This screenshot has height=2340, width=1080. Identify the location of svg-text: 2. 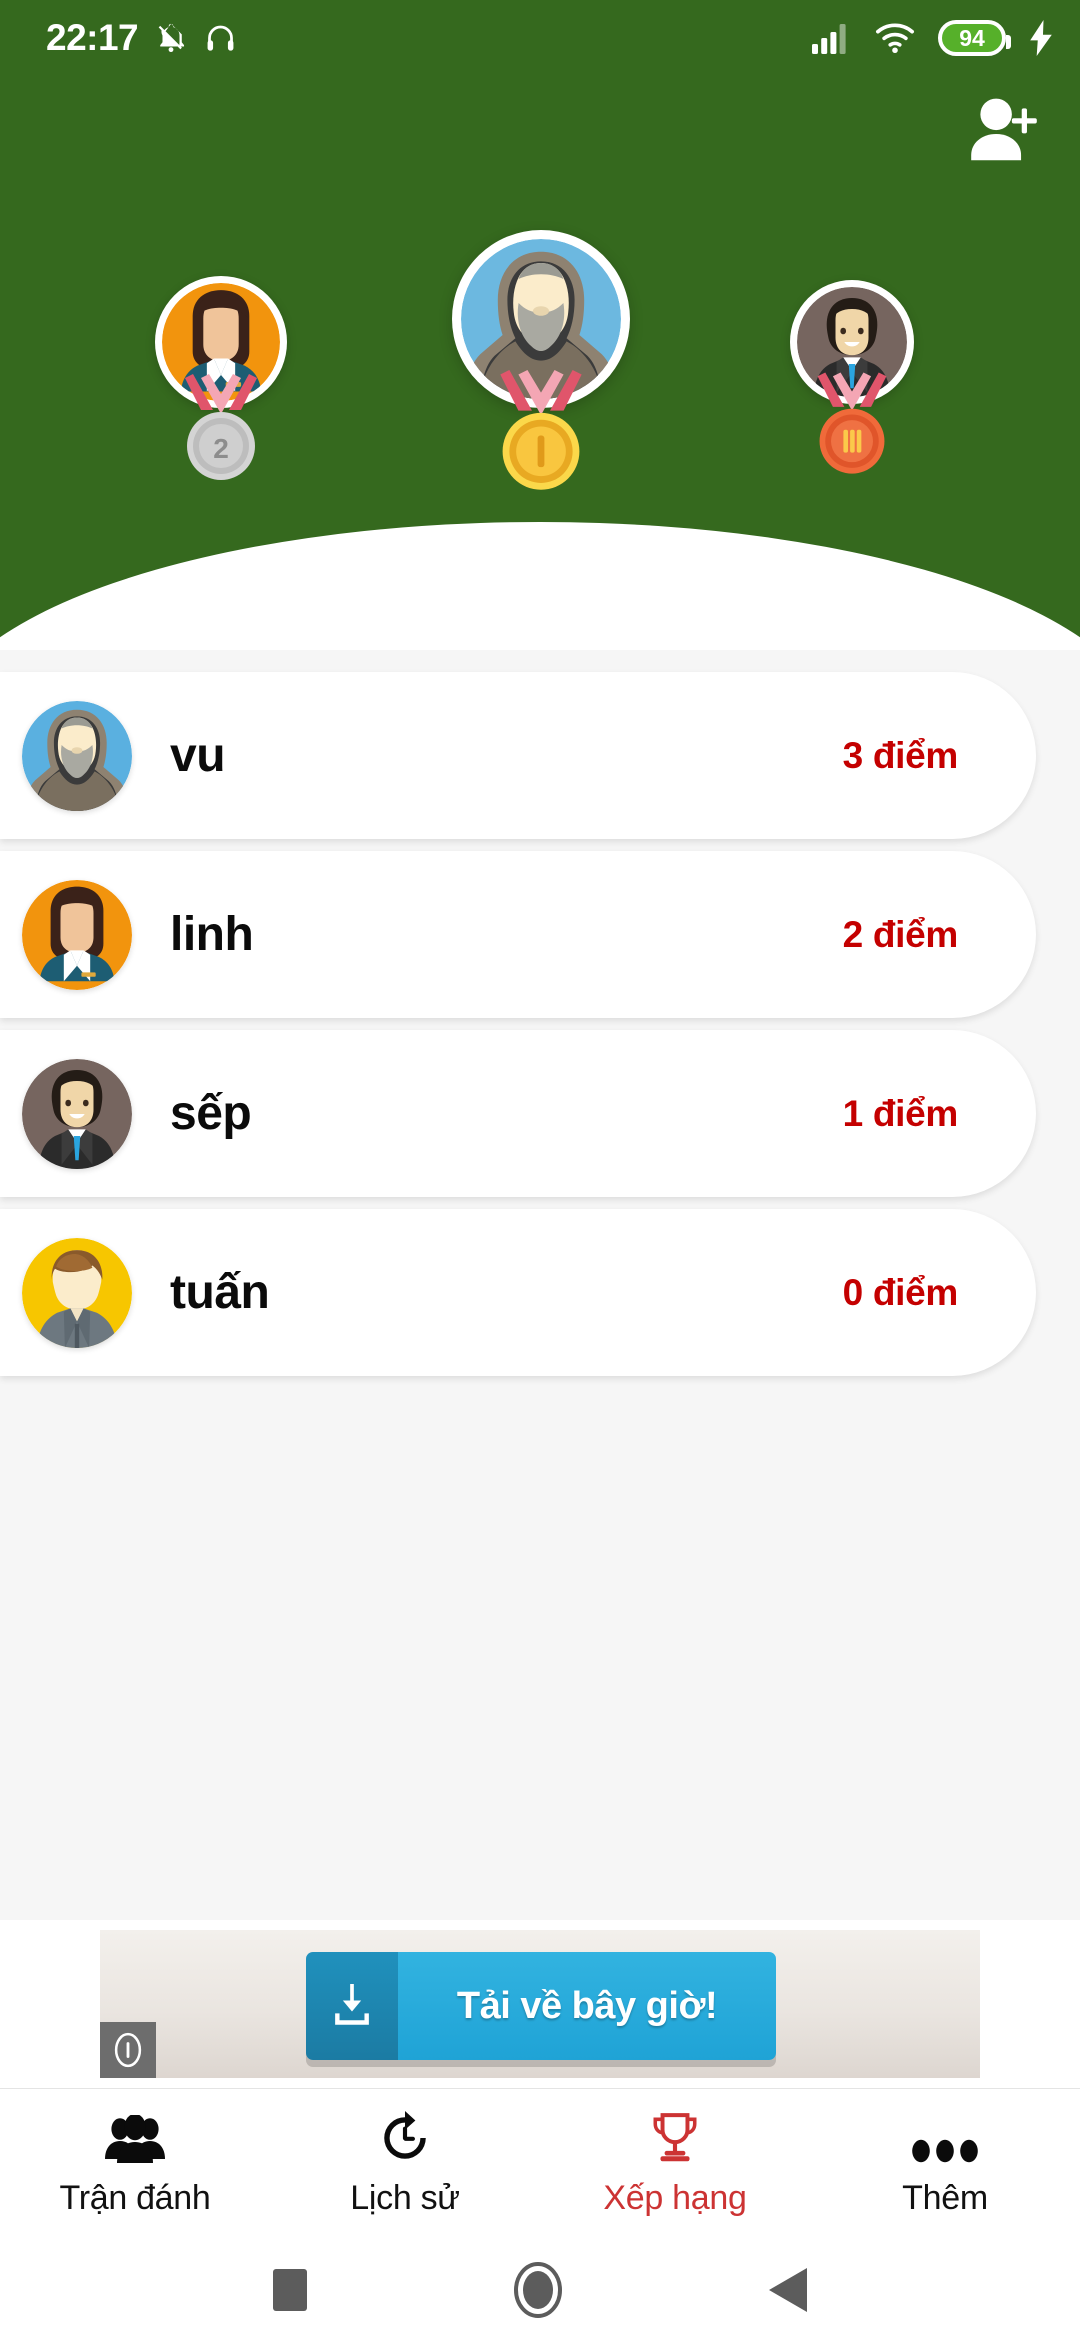
(221, 448).